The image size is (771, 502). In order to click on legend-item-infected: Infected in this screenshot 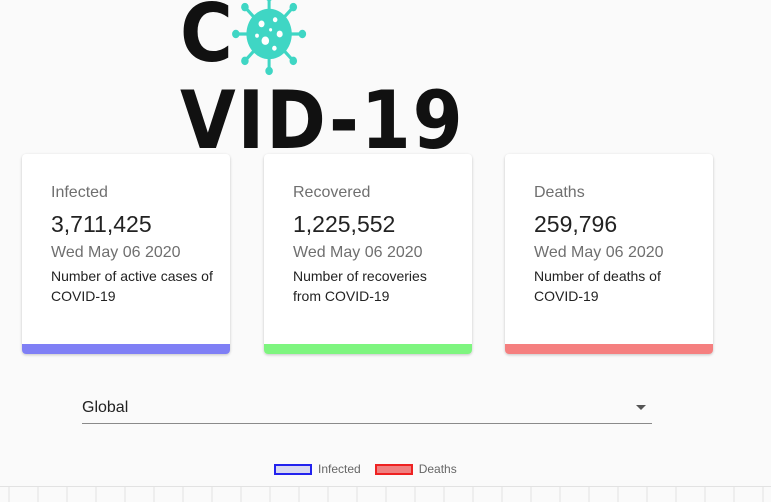, I will do `click(317, 469)`.